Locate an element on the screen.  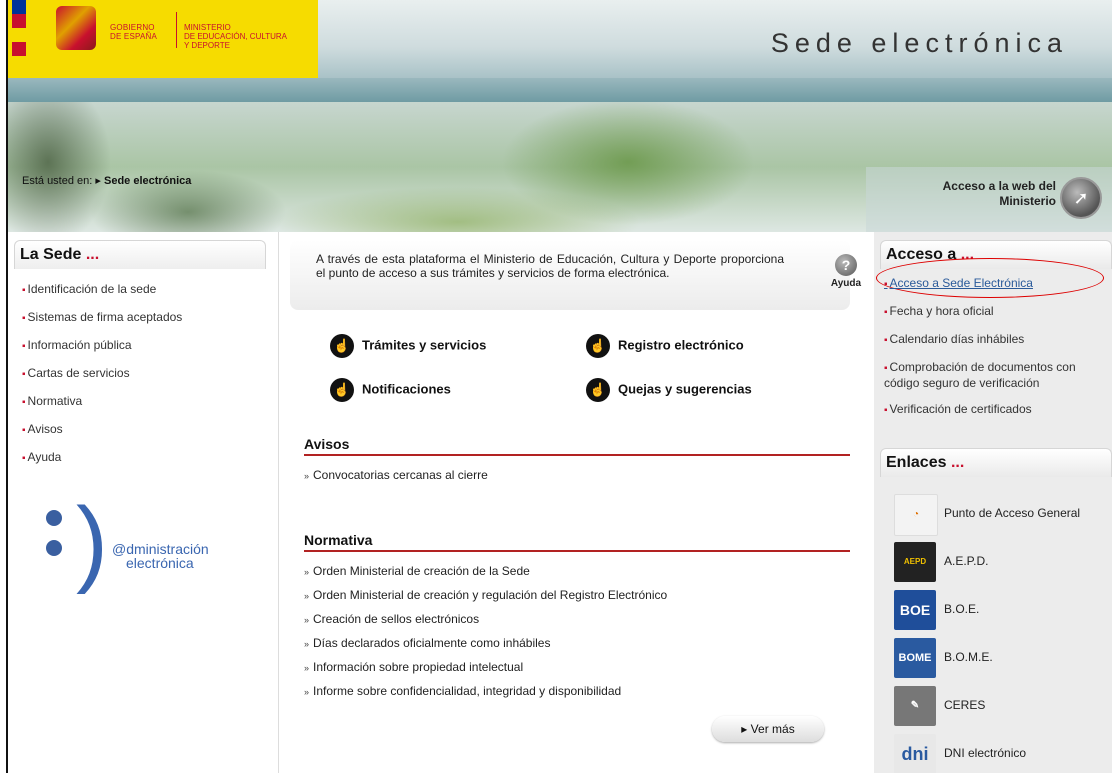
help-label: Ayuda is located at coordinates (846, 283).